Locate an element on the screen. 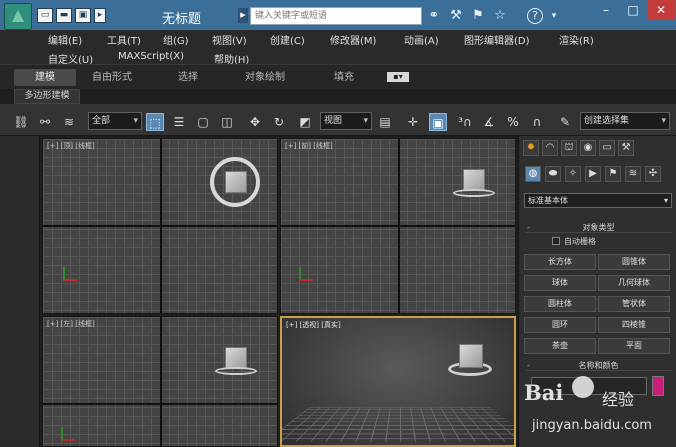 This screenshot has width=676, height=447. autogrid-checkbox: 自动栅格 is located at coordinates (574, 241).